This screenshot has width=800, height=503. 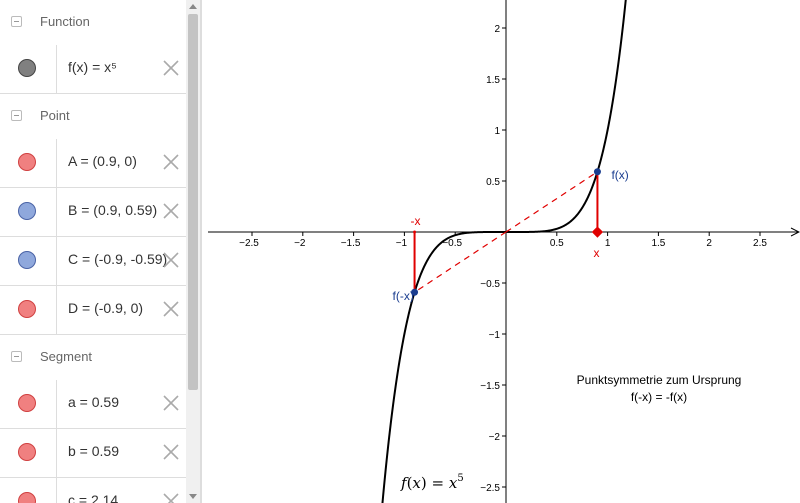 What do you see at coordinates (490, 386) in the screenshot?
I see `y-tick-label: −1.5` at bounding box center [490, 386].